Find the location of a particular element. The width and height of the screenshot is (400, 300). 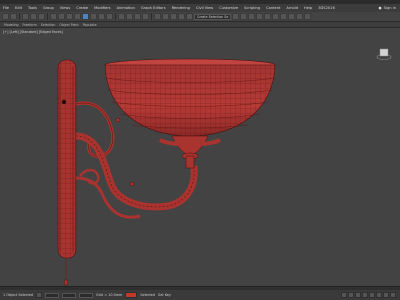

menu-tools: Tools is located at coordinates (32, 8).